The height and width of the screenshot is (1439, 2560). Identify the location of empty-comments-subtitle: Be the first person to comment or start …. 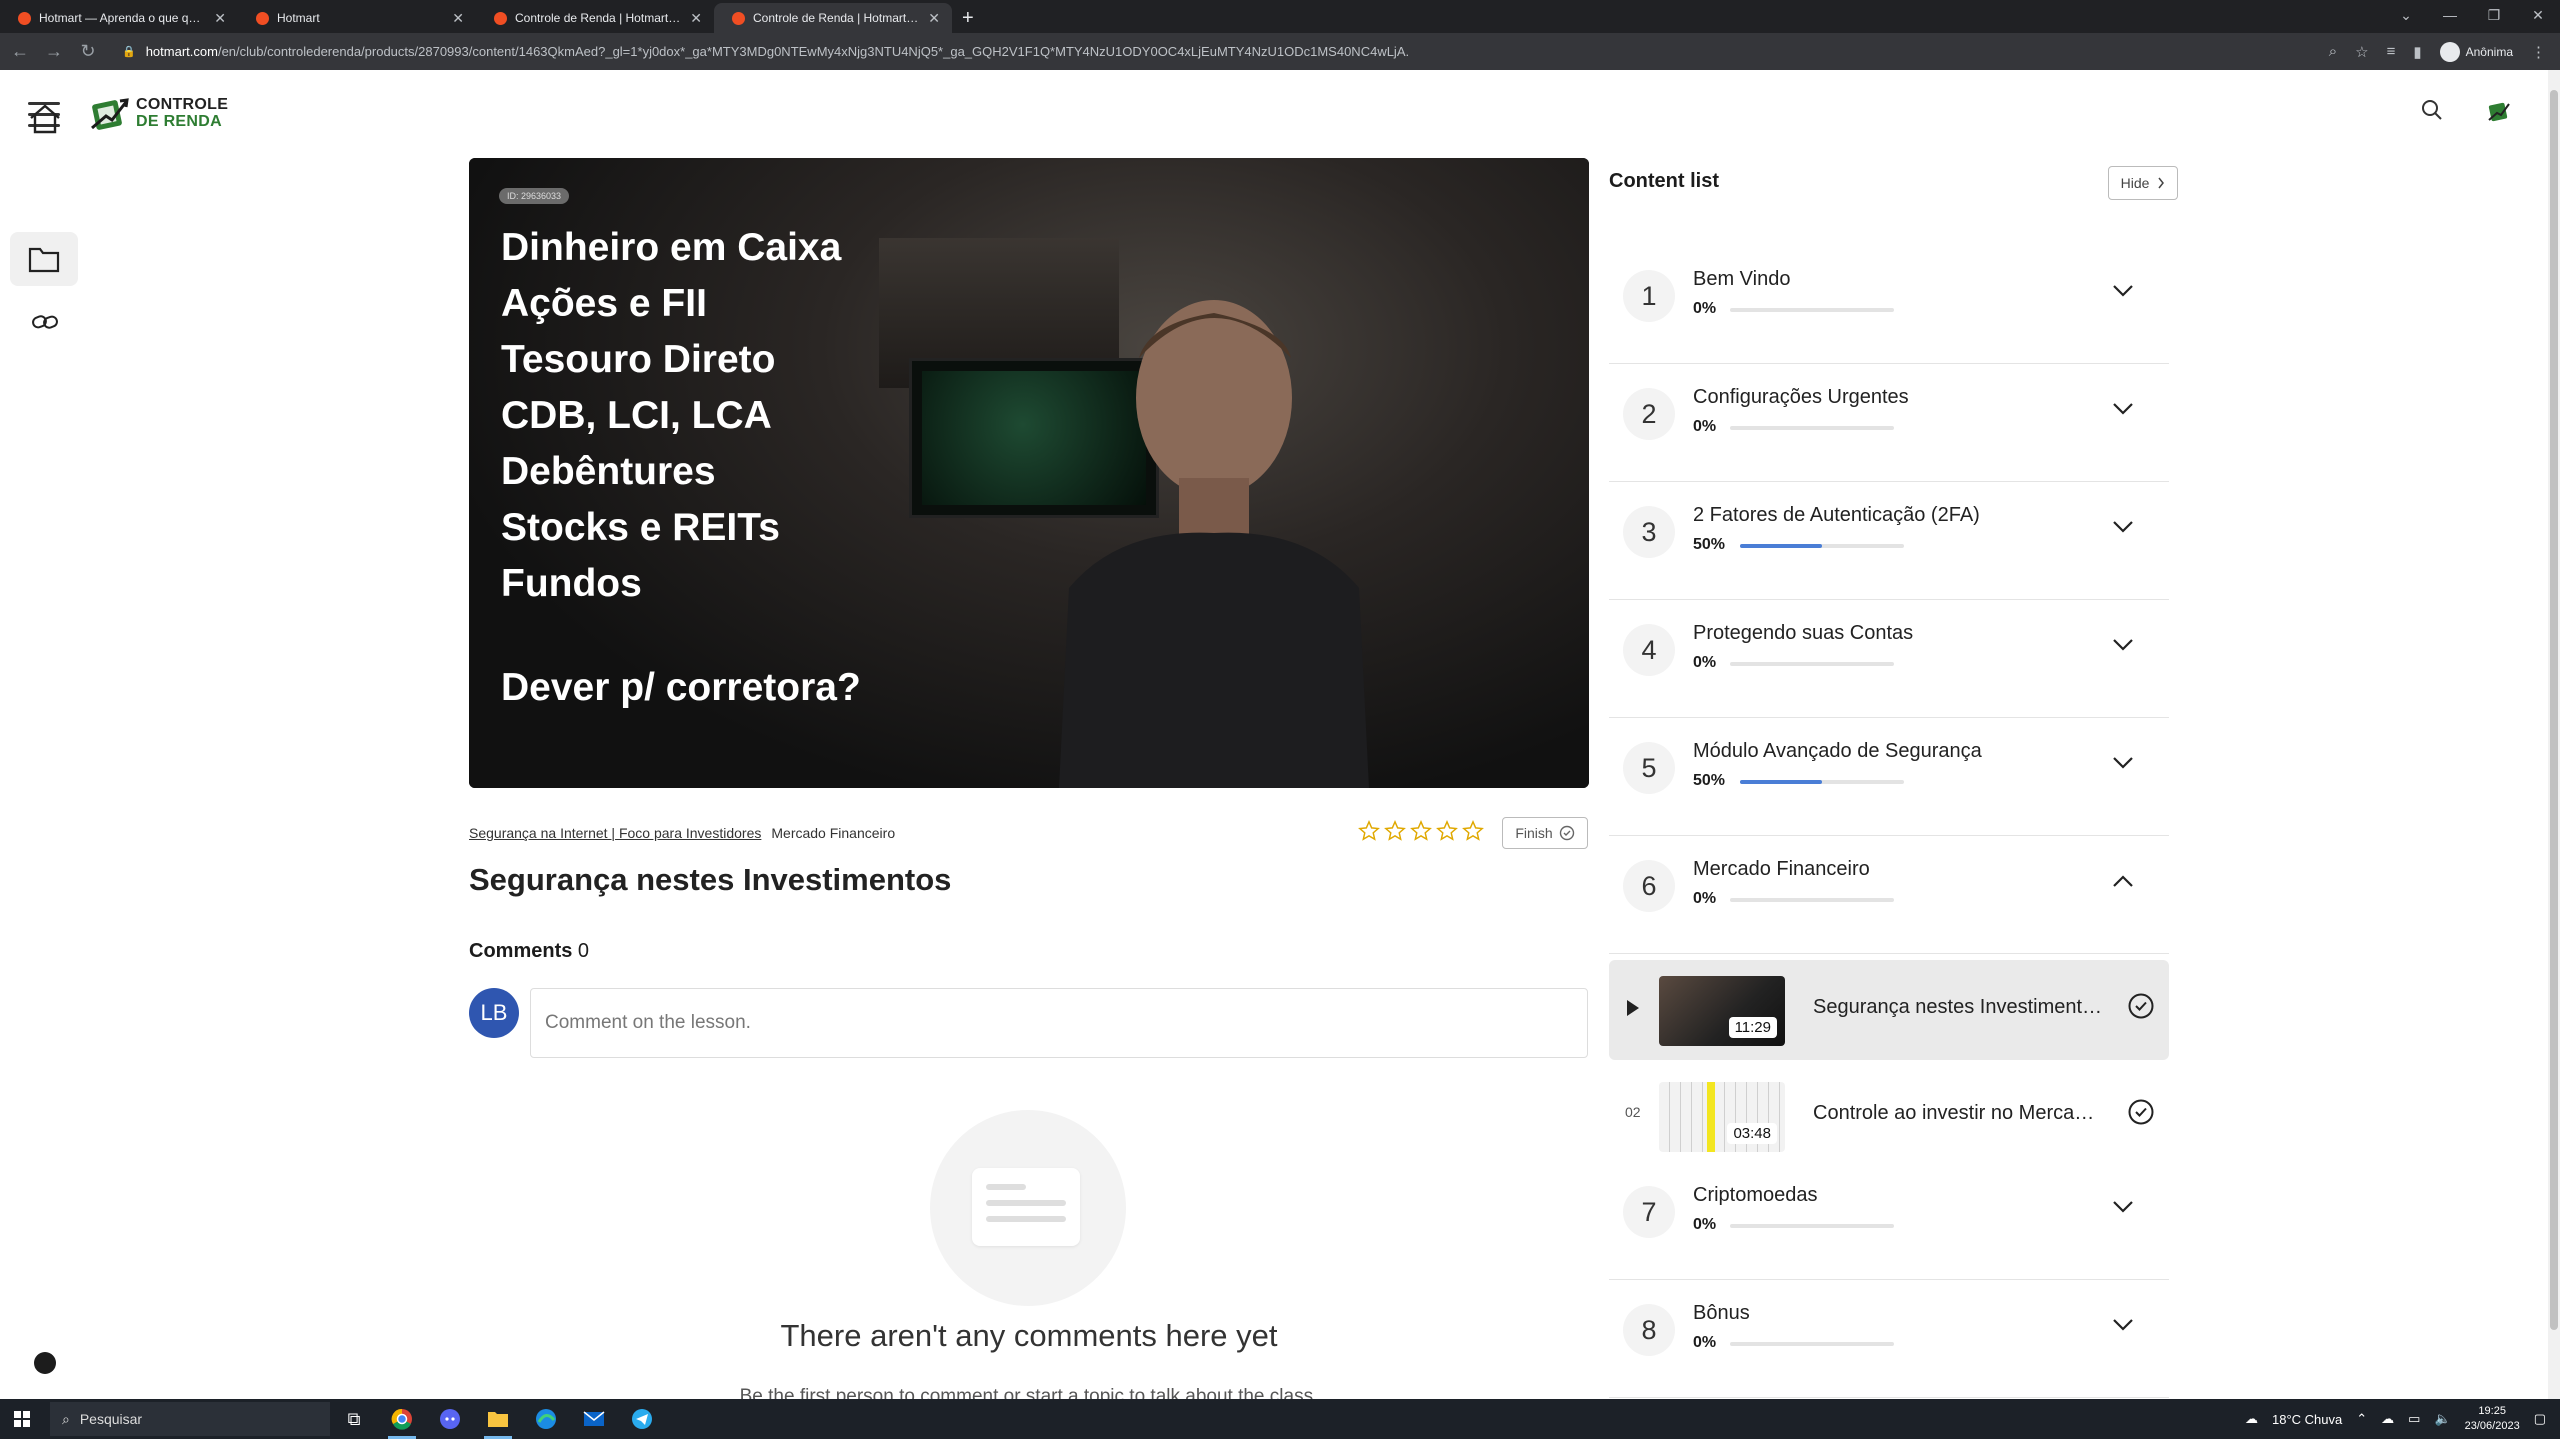
(1029, 1392).